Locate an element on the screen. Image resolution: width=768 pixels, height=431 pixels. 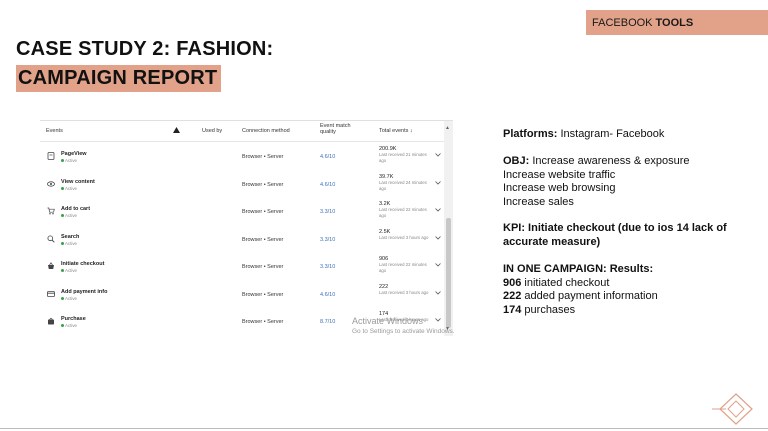
result-line: 222 added payment information is located at coordinates (580, 296).